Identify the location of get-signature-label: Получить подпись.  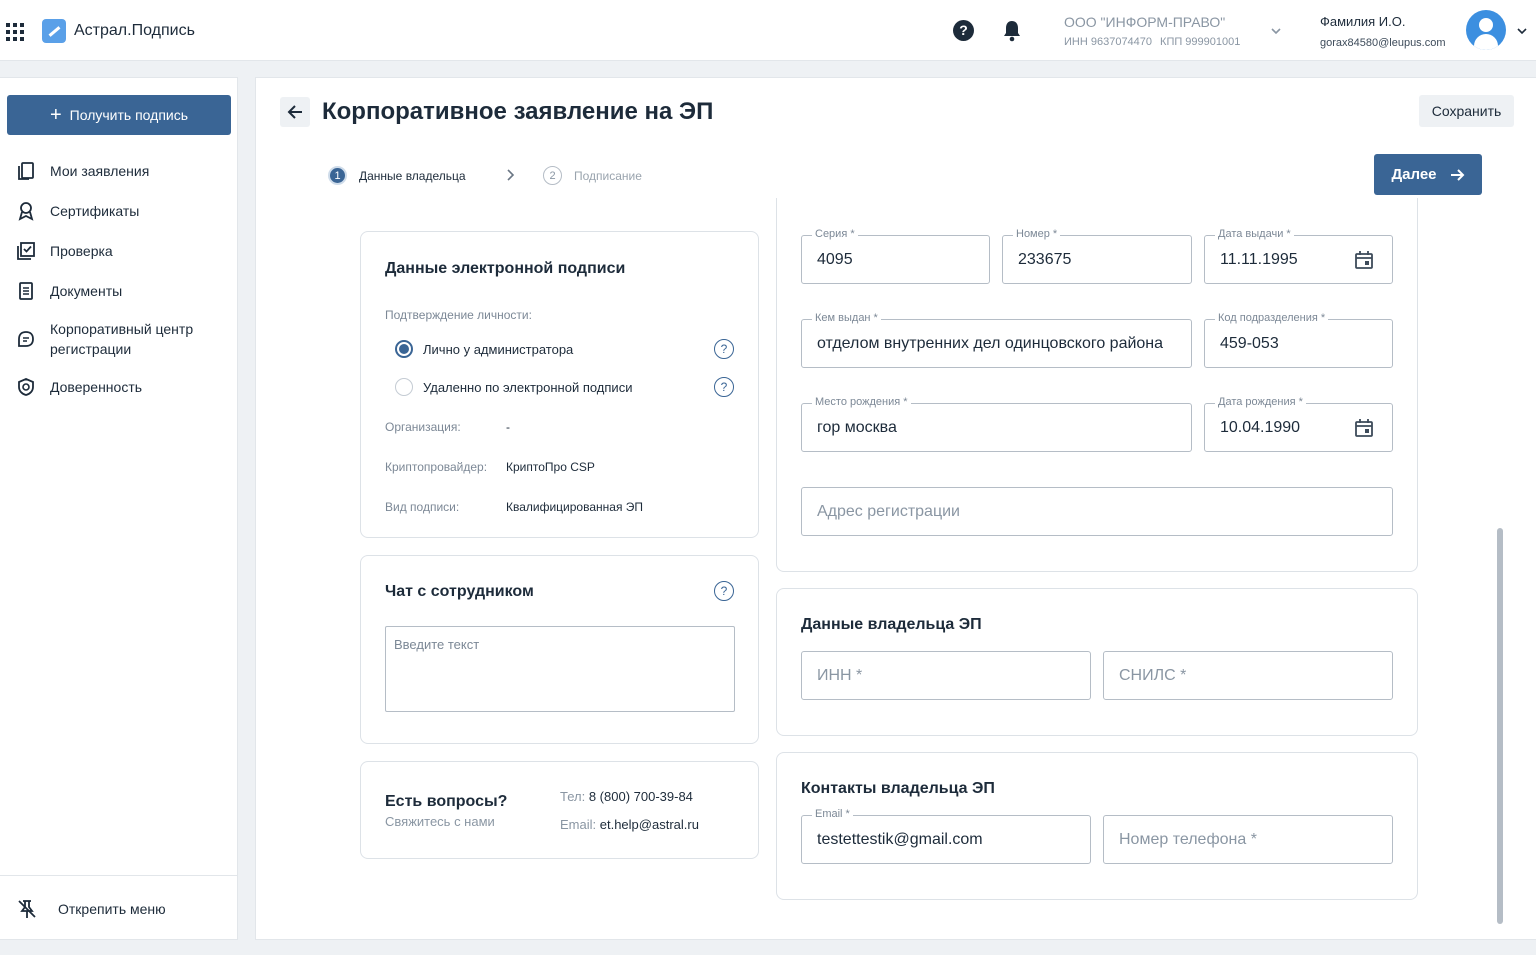
(129, 115).